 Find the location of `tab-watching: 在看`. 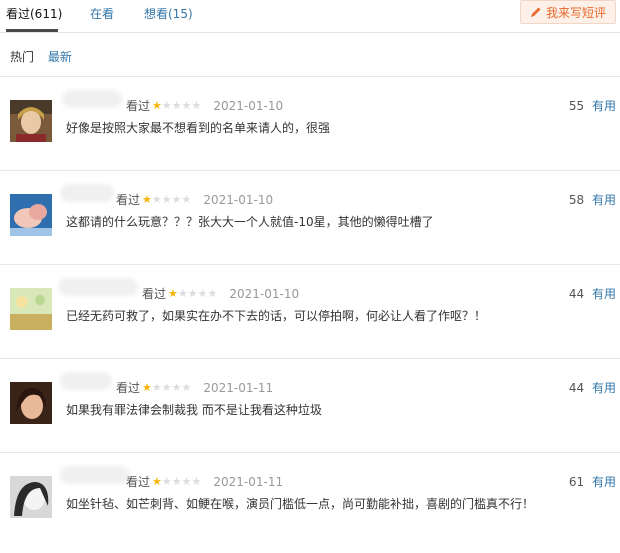

tab-watching: 在看 is located at coordinates (102, 13).